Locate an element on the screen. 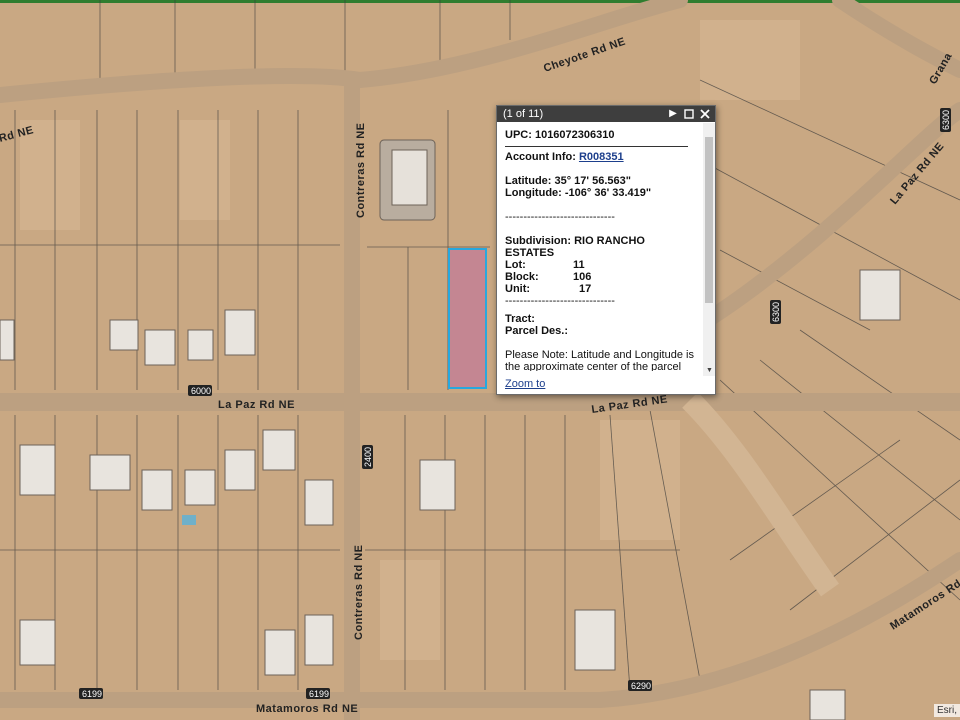  subdivision-label: Subdivision: is located at coordinates (538, 241).